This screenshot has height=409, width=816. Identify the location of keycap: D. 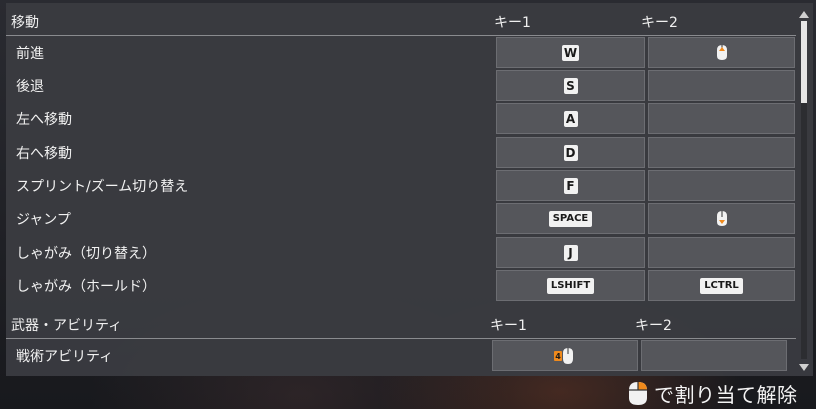
(570, 152).